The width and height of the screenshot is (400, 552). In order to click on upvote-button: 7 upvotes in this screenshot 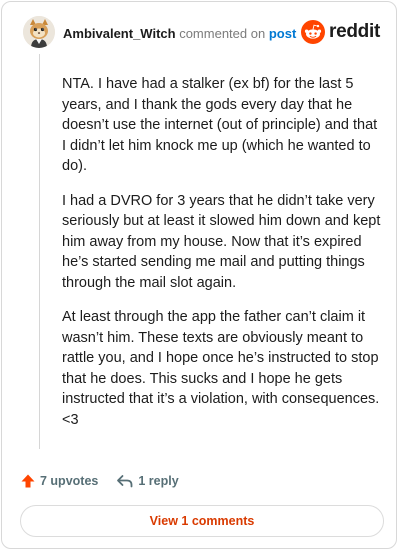, I will do `click(59, 481)`.